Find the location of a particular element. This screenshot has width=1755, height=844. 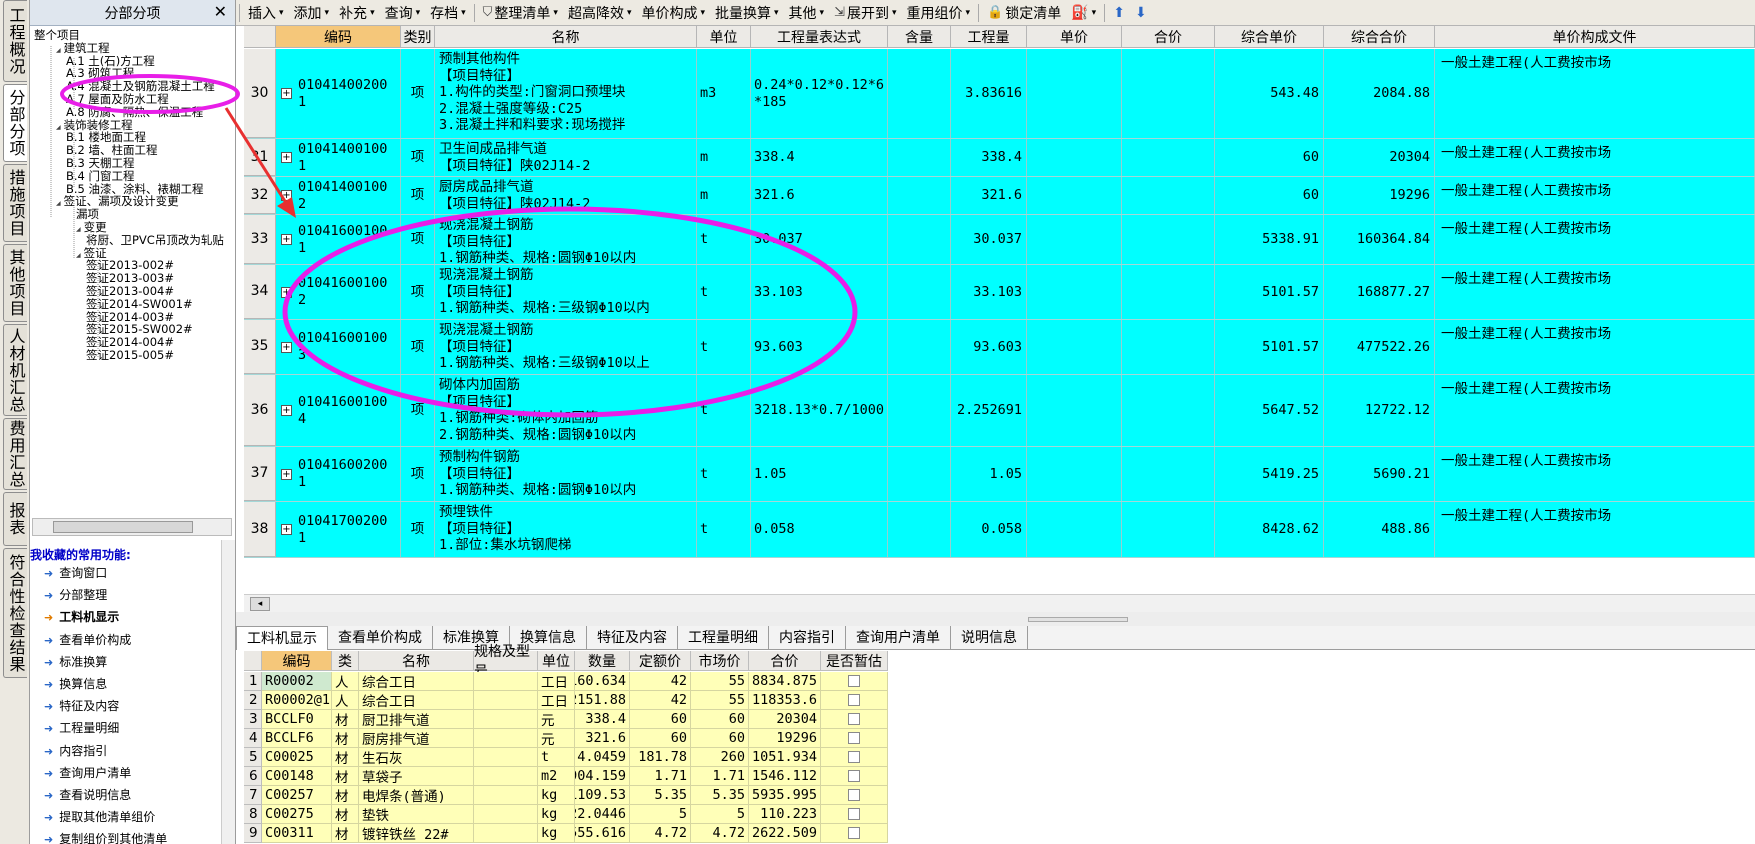

grid-header-5: 含量 is located at coordinates (919, 37).